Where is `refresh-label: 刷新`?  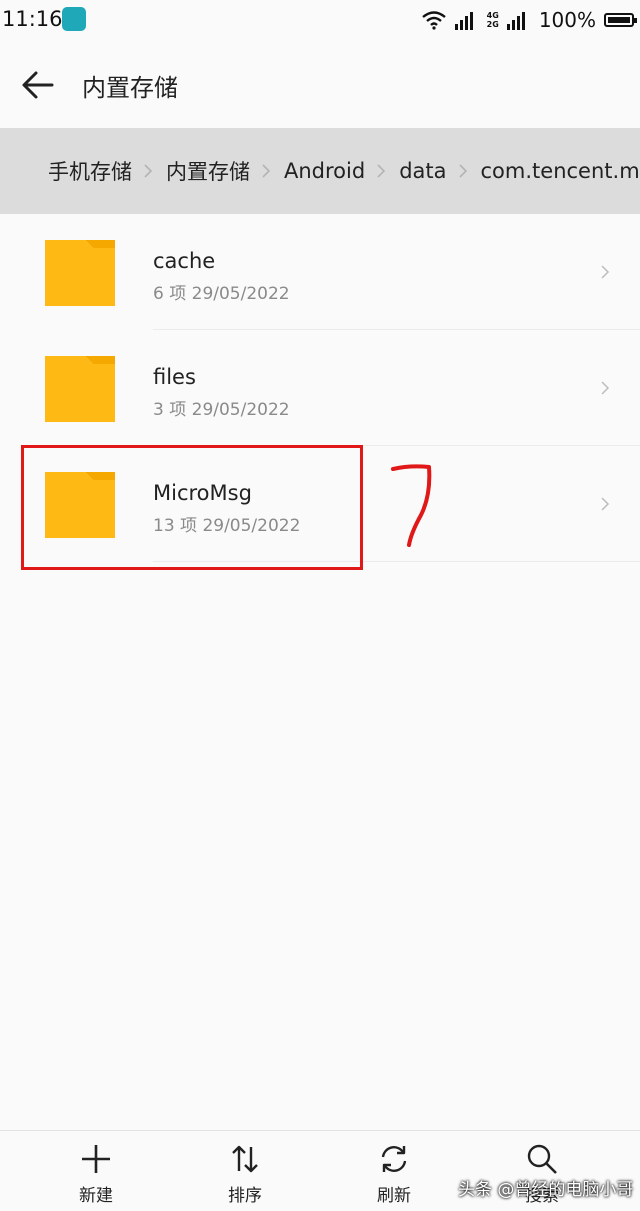 refresh-label: 刷新 is located at coordinates (394, 1196).